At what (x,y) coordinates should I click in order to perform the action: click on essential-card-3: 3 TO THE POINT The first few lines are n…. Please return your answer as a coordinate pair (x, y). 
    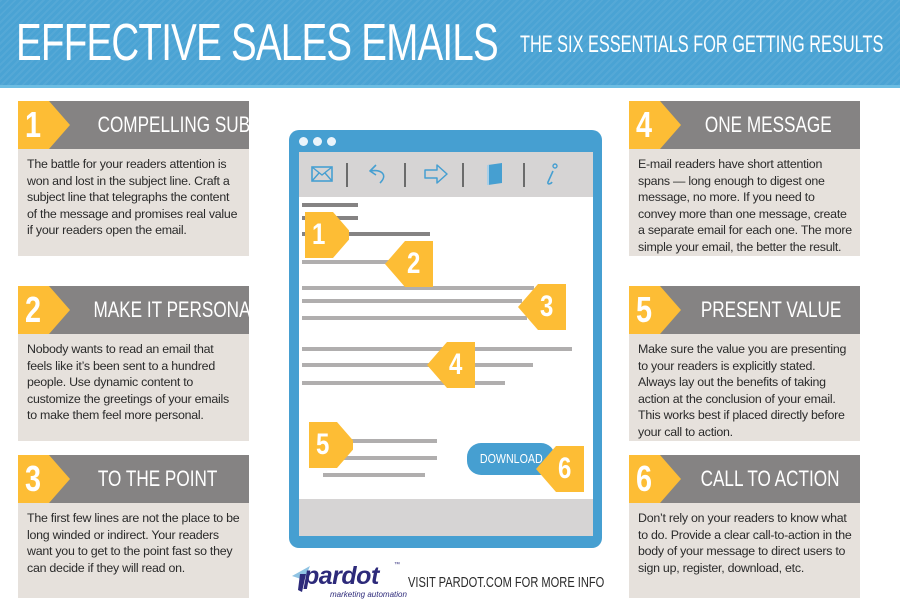
    Looking at the image, I should click on (133, 526).